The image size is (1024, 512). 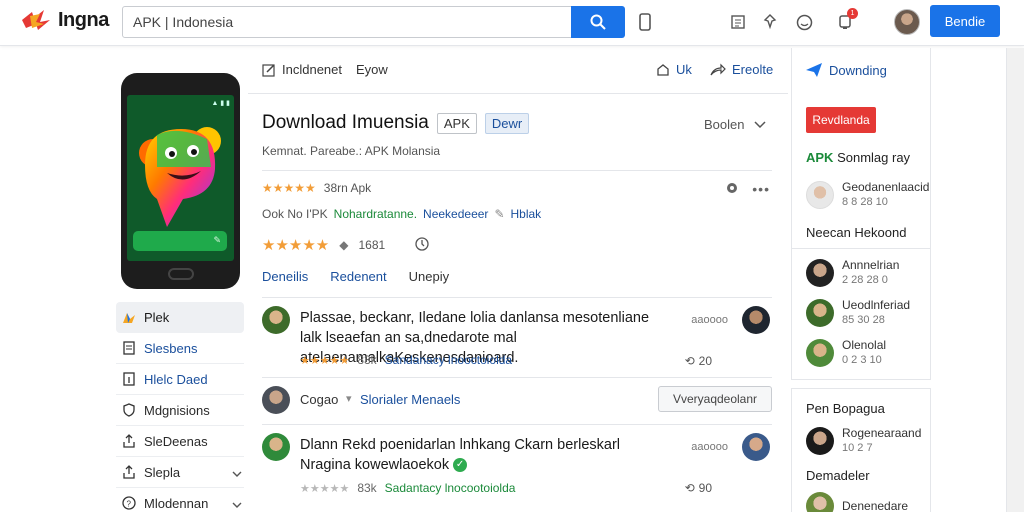 What do you see at coordinates (180, 472) in the screenshot?
I see `side-item-slepla: Slepla` at bounding box center [180, 472].